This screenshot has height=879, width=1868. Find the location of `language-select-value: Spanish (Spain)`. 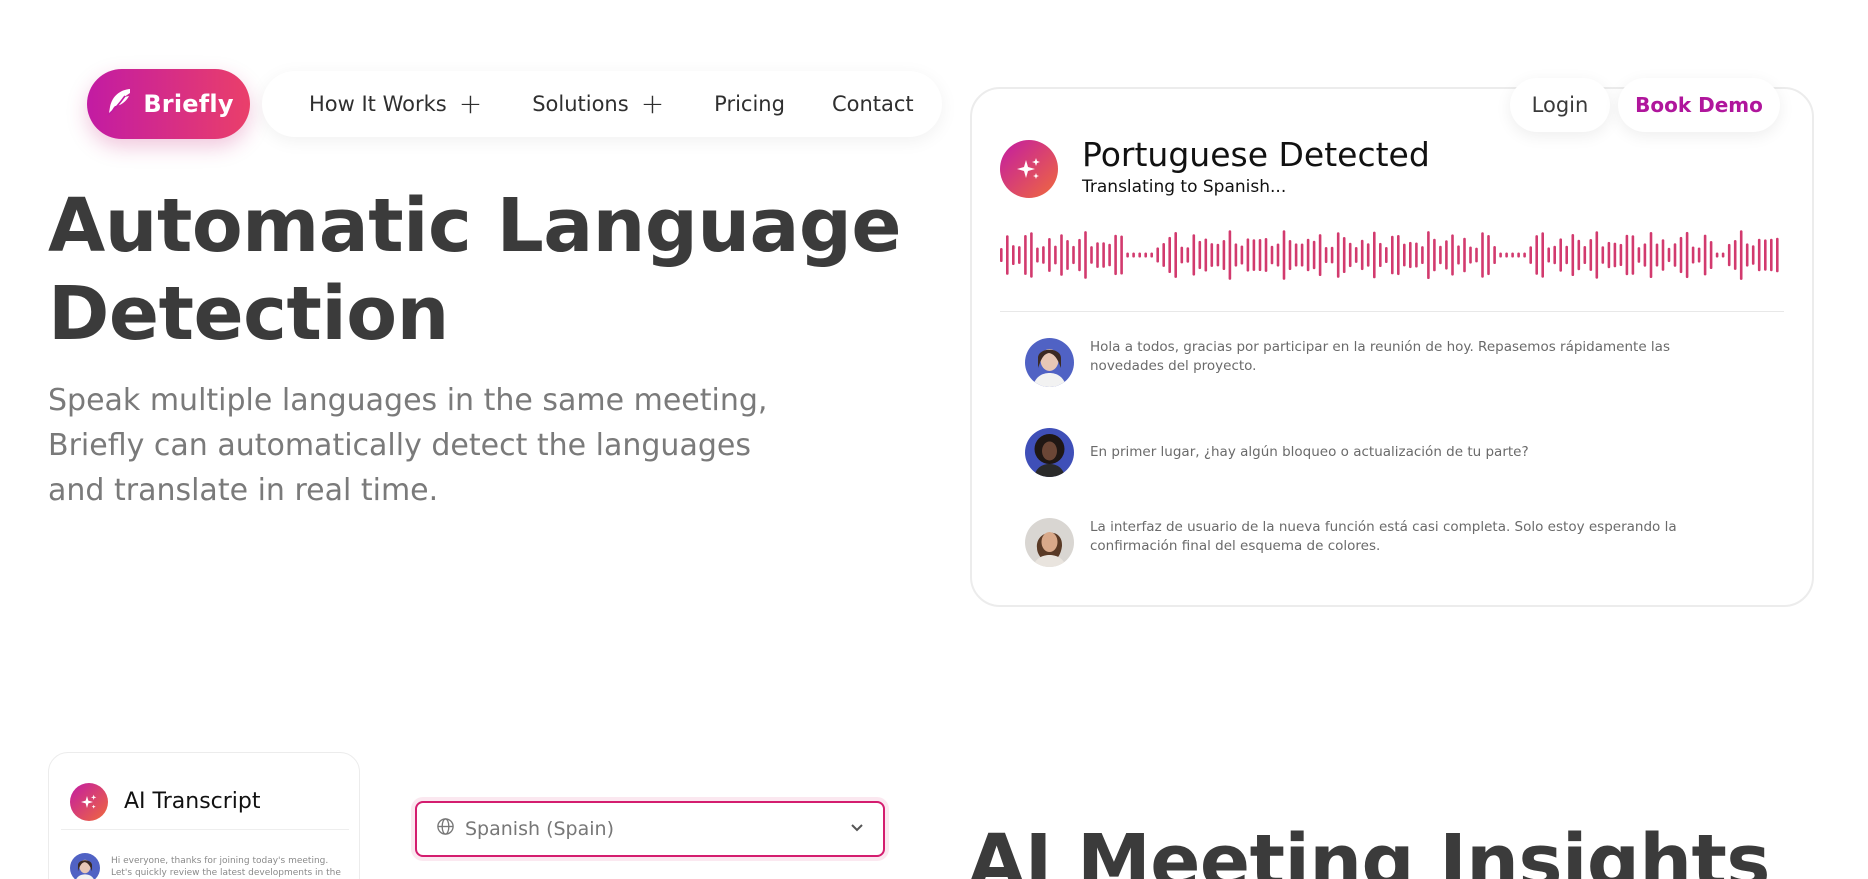

language-select-value: Spanish (Spain) is located at coordinates (539, 829).